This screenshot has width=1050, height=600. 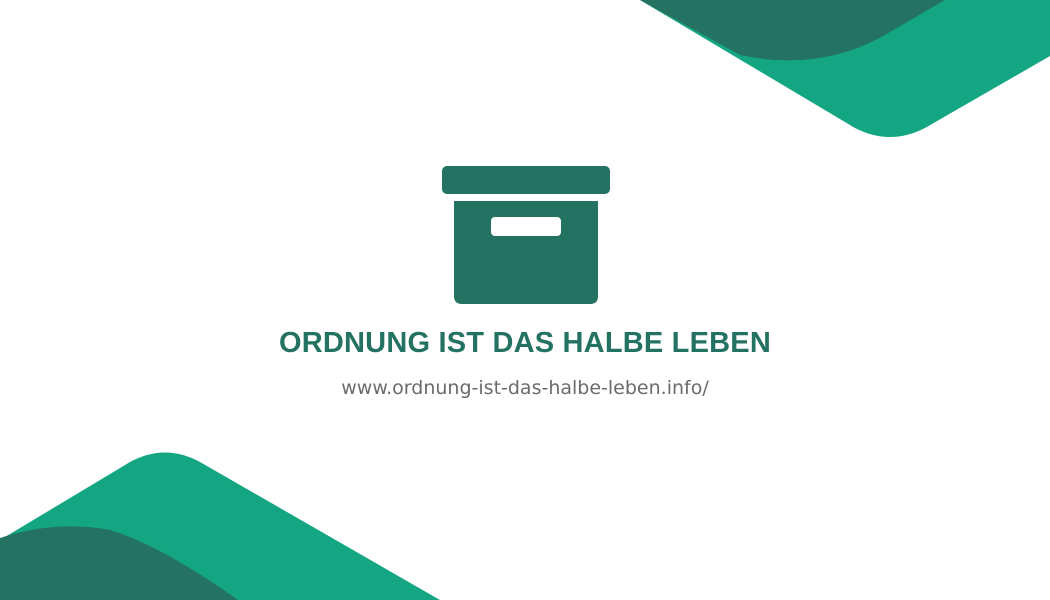 I want to click on archive-box-icon, so click(x=526, y=235).